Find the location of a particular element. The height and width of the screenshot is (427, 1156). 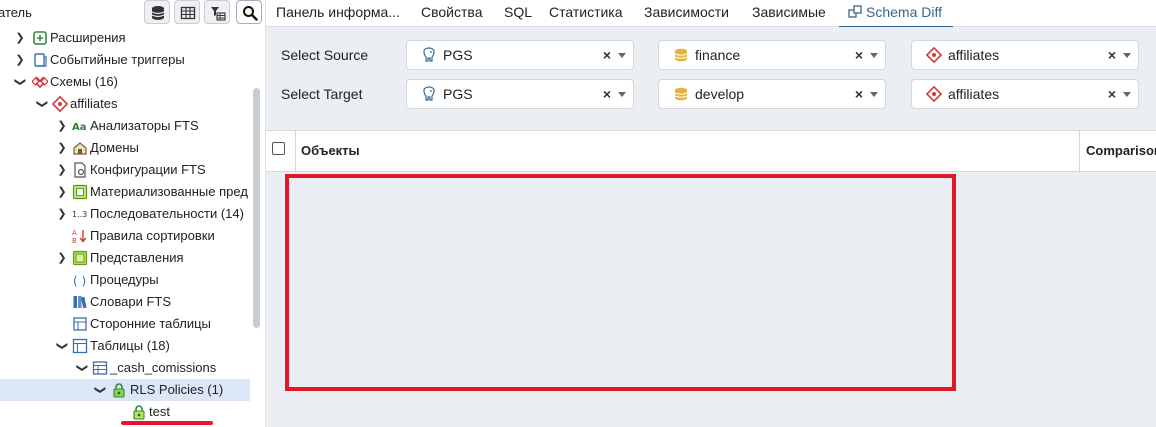

tree-item-label: Материализованные пред is located at coordinates (169, 191).